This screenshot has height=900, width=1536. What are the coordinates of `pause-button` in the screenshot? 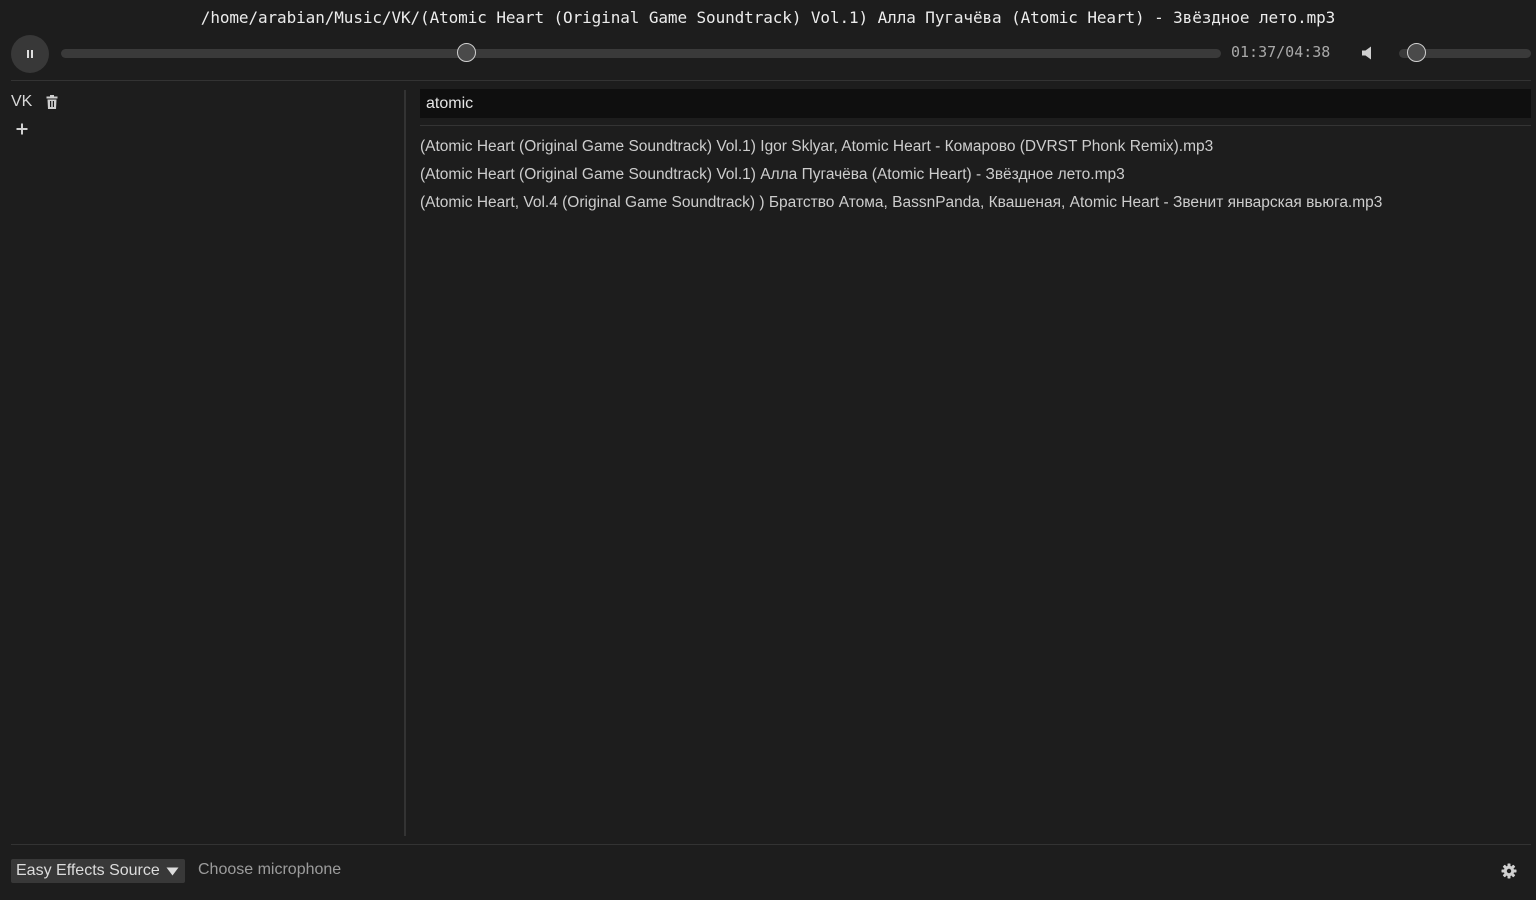 It's located at (30, 54).